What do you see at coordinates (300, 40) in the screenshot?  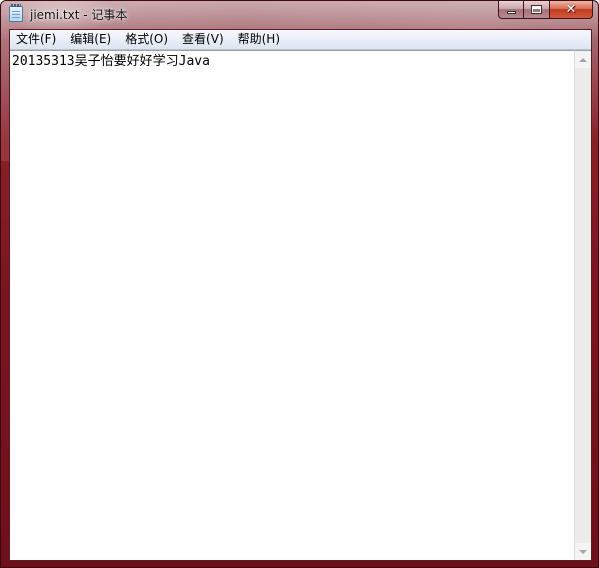 I see `menu-bar: 文件(F) 编辑(E) 格式(O) 查看(V) 帮助(H)` at bounding box center [300, 40].